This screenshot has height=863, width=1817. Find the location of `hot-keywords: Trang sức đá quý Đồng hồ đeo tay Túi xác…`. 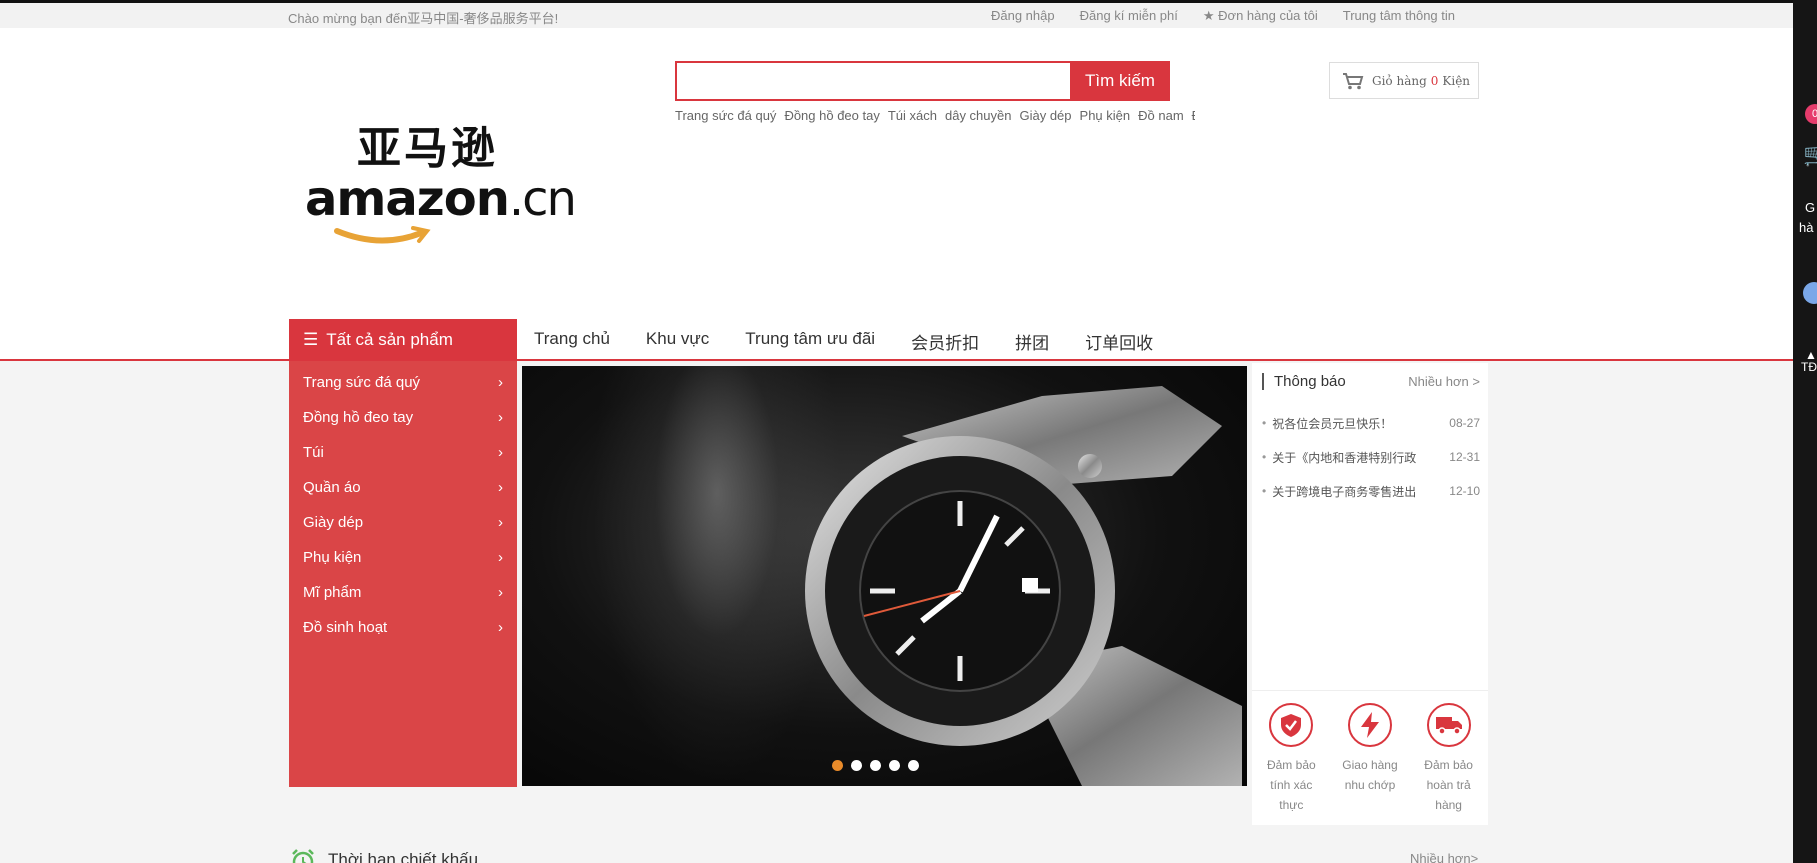

hot-keywords: Trang sức đá quý Đồng hồ đeo tay Túi xác… is located at coordinates (935, 118).